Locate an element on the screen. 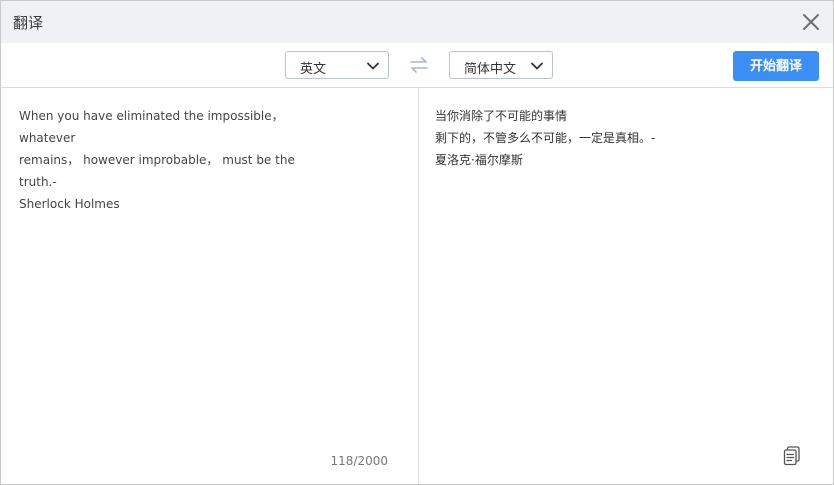 The height and width of the screenshot is (485, 834). target-language-select: 简体中文 is located at coordinates (501, 65).